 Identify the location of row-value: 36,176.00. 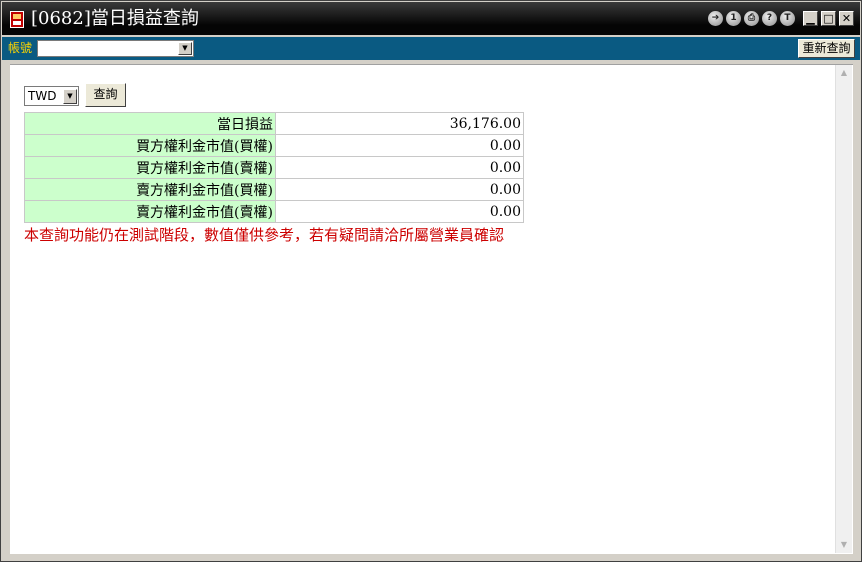
(399, 123).